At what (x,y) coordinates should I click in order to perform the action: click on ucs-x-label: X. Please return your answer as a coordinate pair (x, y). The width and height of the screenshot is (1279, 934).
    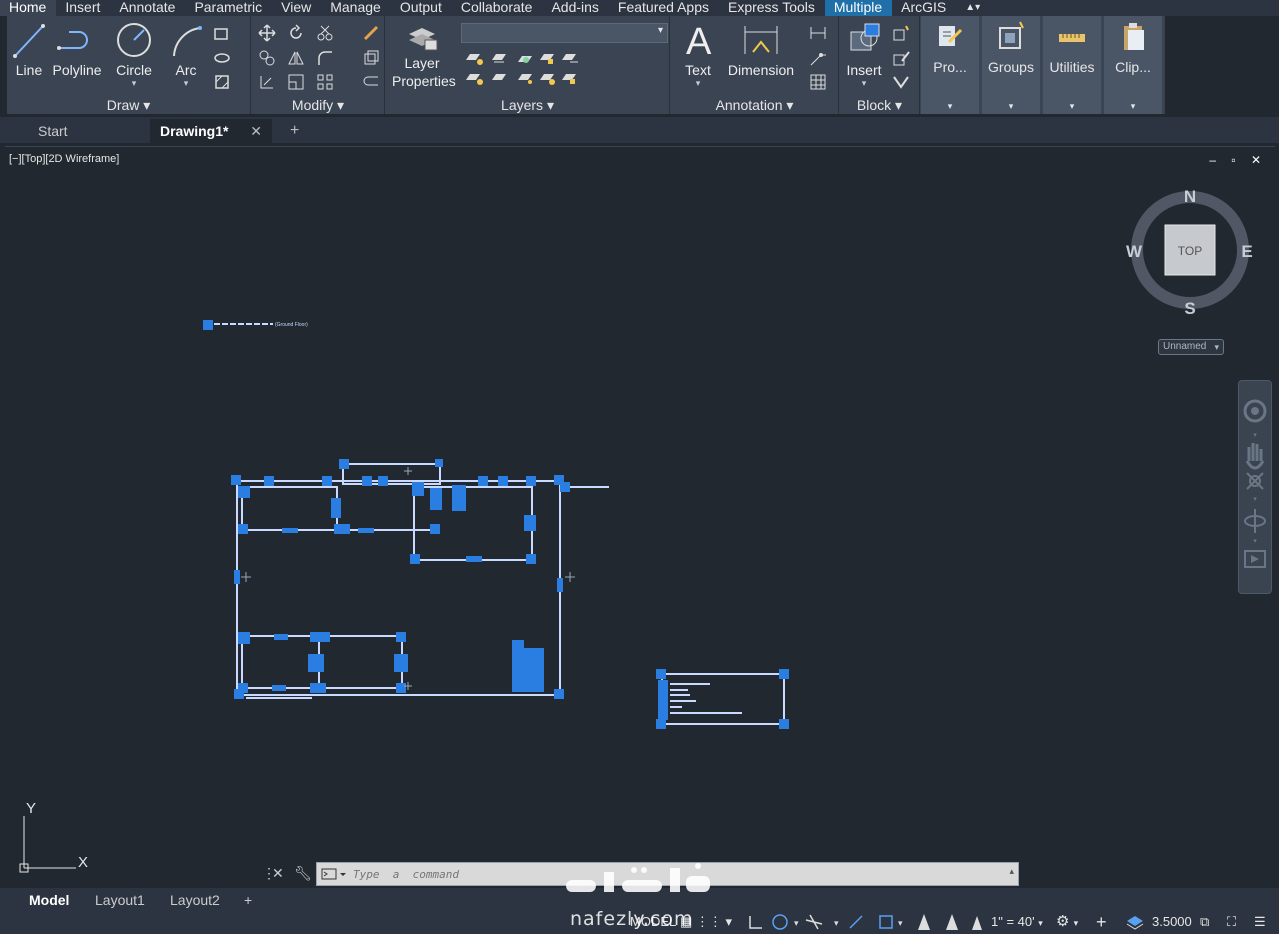
    Looking at the image, I should click on (83, 862).